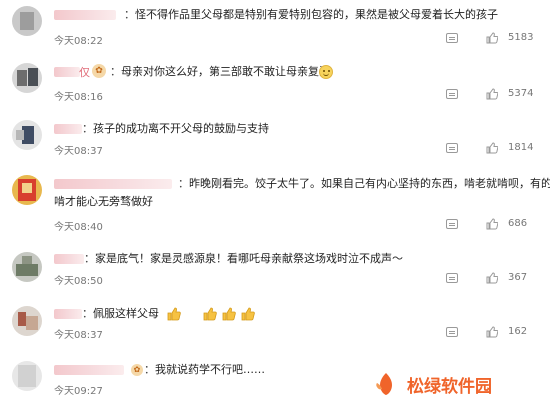 The image size is (550, 410). Describe the element at coordinates (103, 201) in the screenshot. I see `comment-text-continued: 啃才能心无旁骛做好` at that location.